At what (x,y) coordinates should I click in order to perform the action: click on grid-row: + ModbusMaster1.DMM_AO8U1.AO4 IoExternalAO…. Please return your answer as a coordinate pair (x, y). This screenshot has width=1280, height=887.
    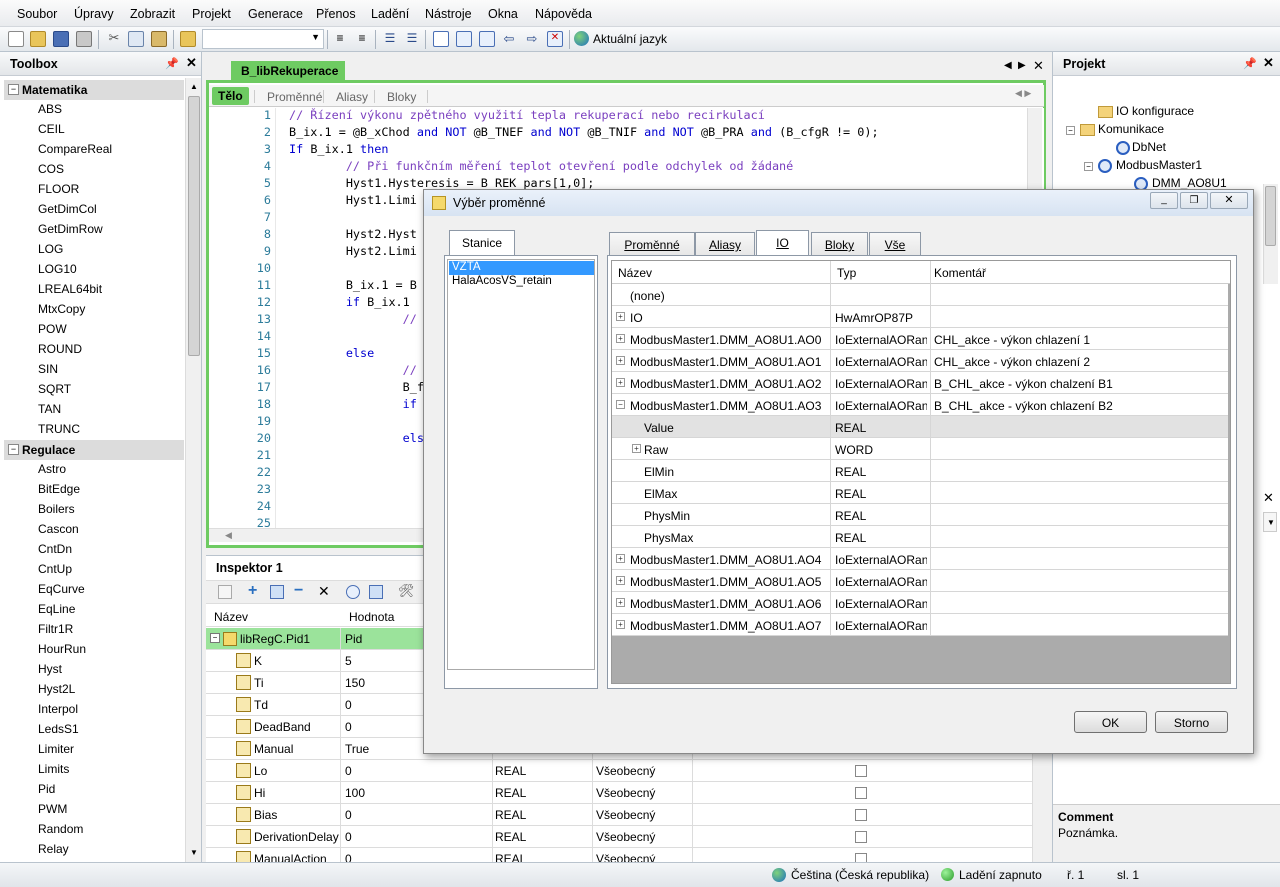
    Looking at the image, I should click on (920, 559).